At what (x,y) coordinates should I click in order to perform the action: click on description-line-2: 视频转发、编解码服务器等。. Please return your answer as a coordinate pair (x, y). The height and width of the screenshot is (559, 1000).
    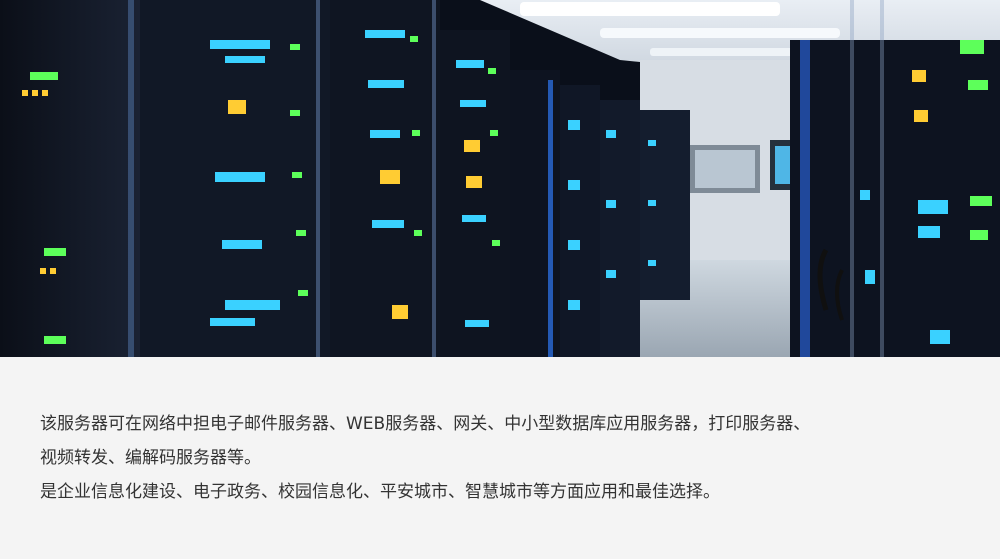
    Looking at the image, I should click on (150, 458).